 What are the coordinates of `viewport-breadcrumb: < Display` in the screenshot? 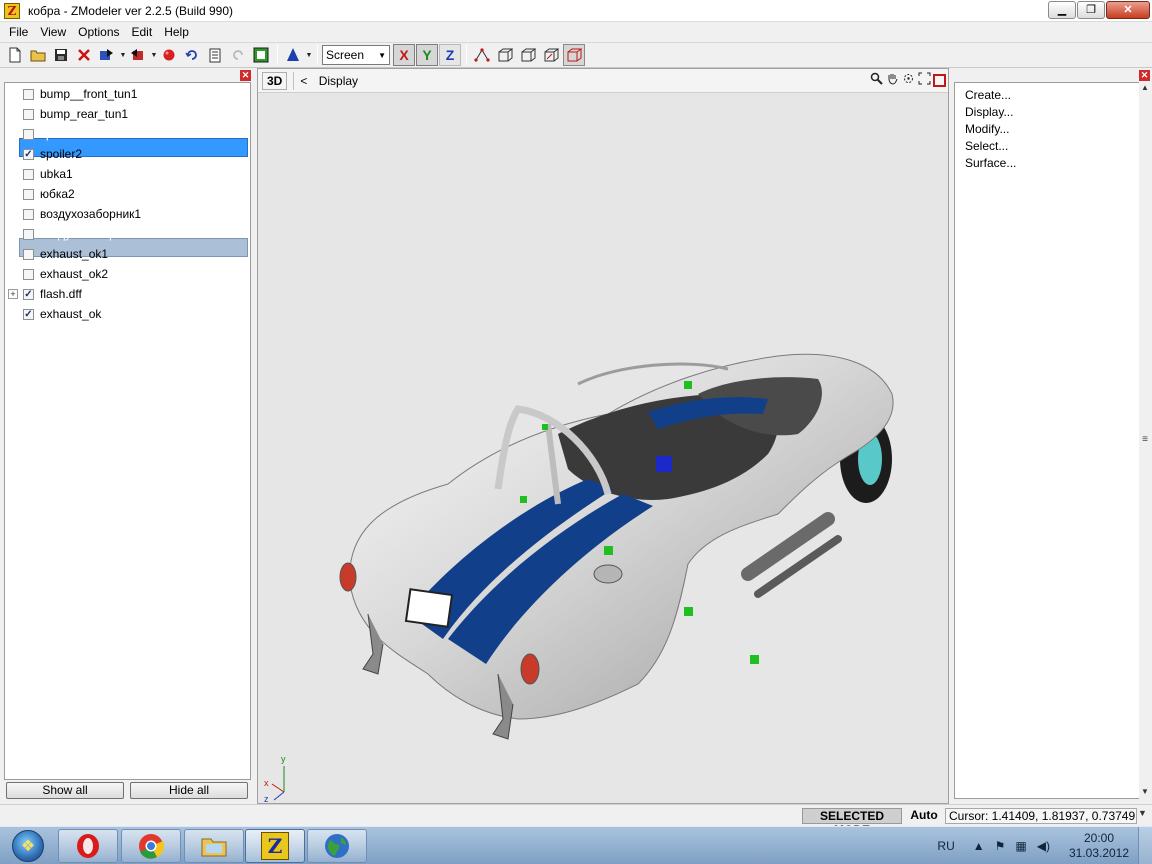 It's located at (329, 81).